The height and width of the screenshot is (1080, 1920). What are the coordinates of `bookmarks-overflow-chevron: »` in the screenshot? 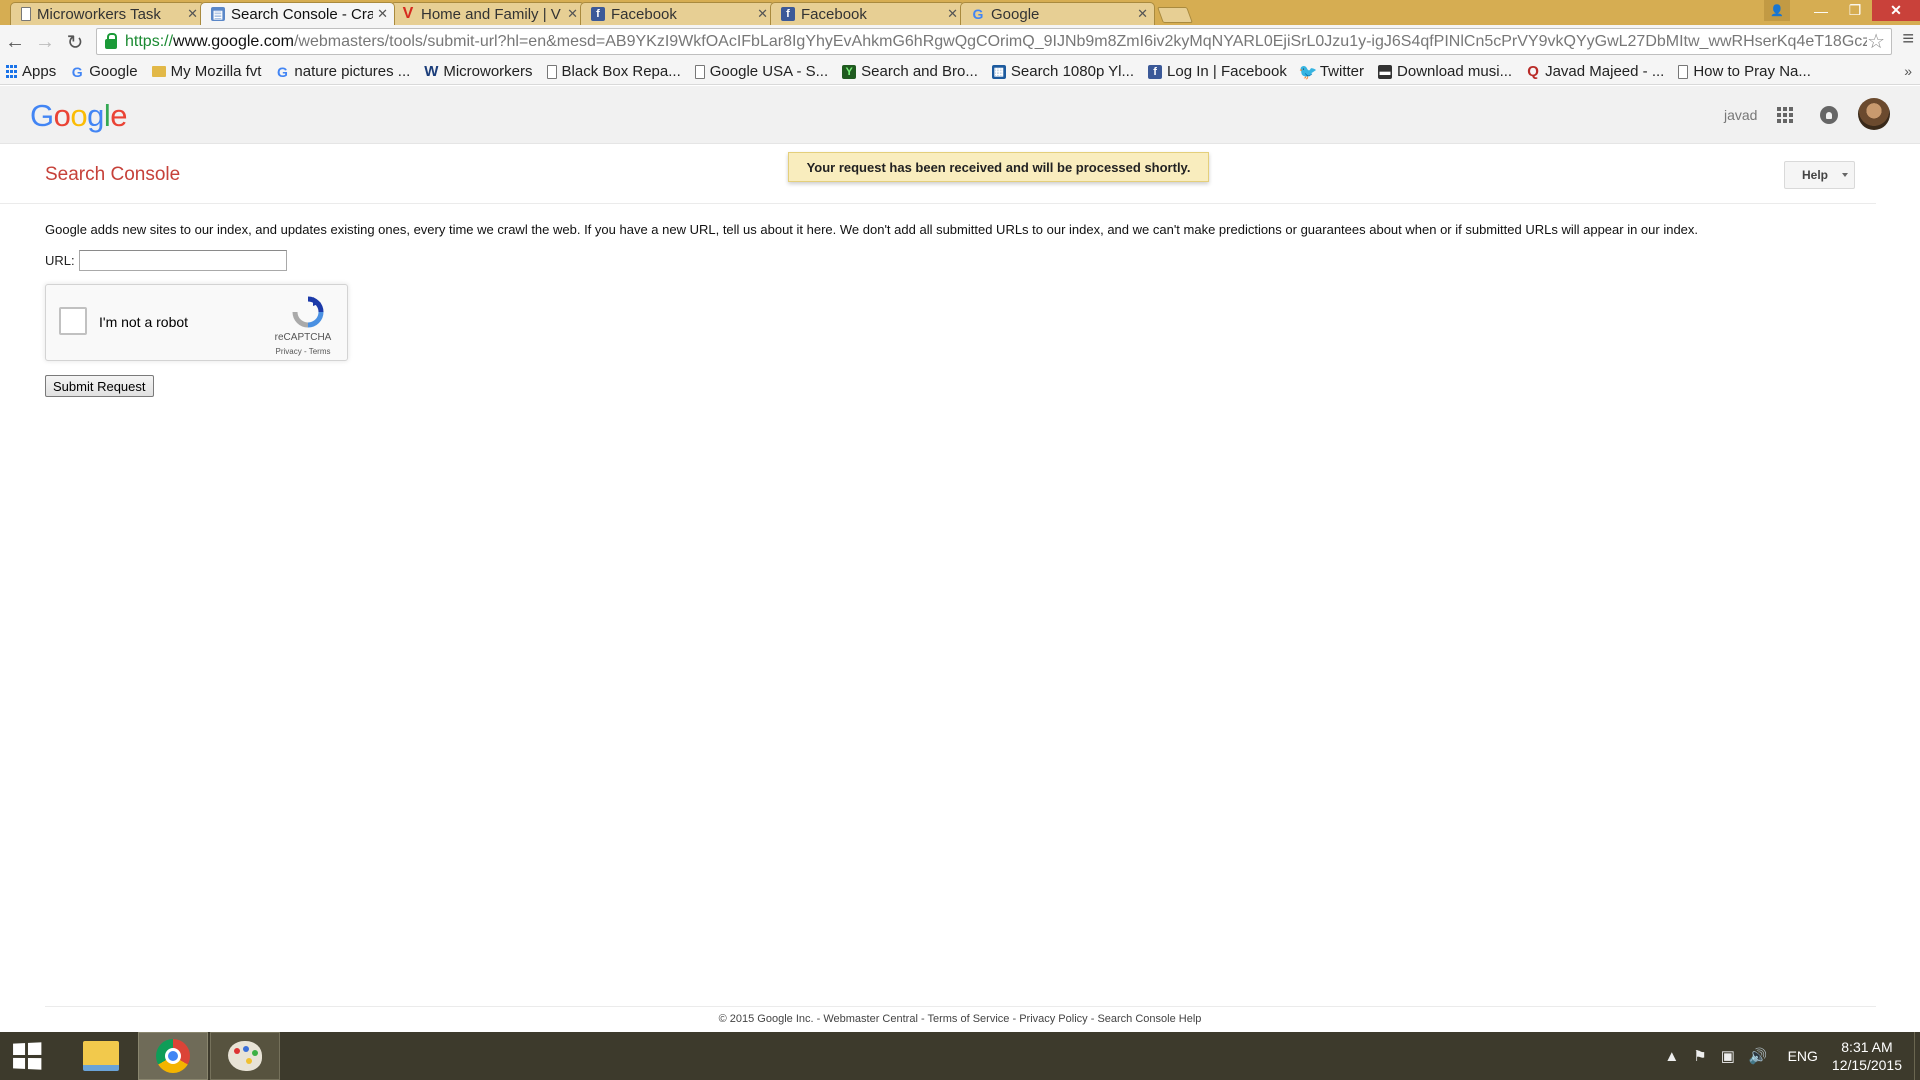 It's located at (1908, 71).